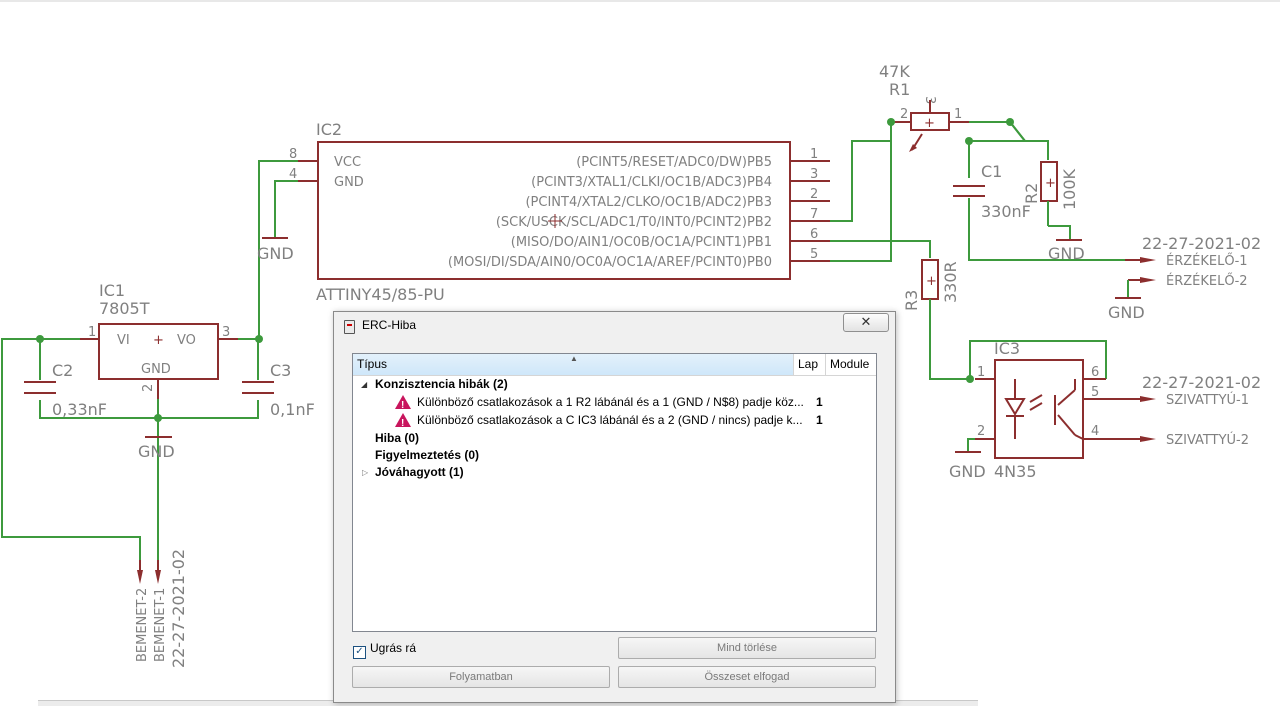  I want to click on c3-name: C3, so click(280, 370).